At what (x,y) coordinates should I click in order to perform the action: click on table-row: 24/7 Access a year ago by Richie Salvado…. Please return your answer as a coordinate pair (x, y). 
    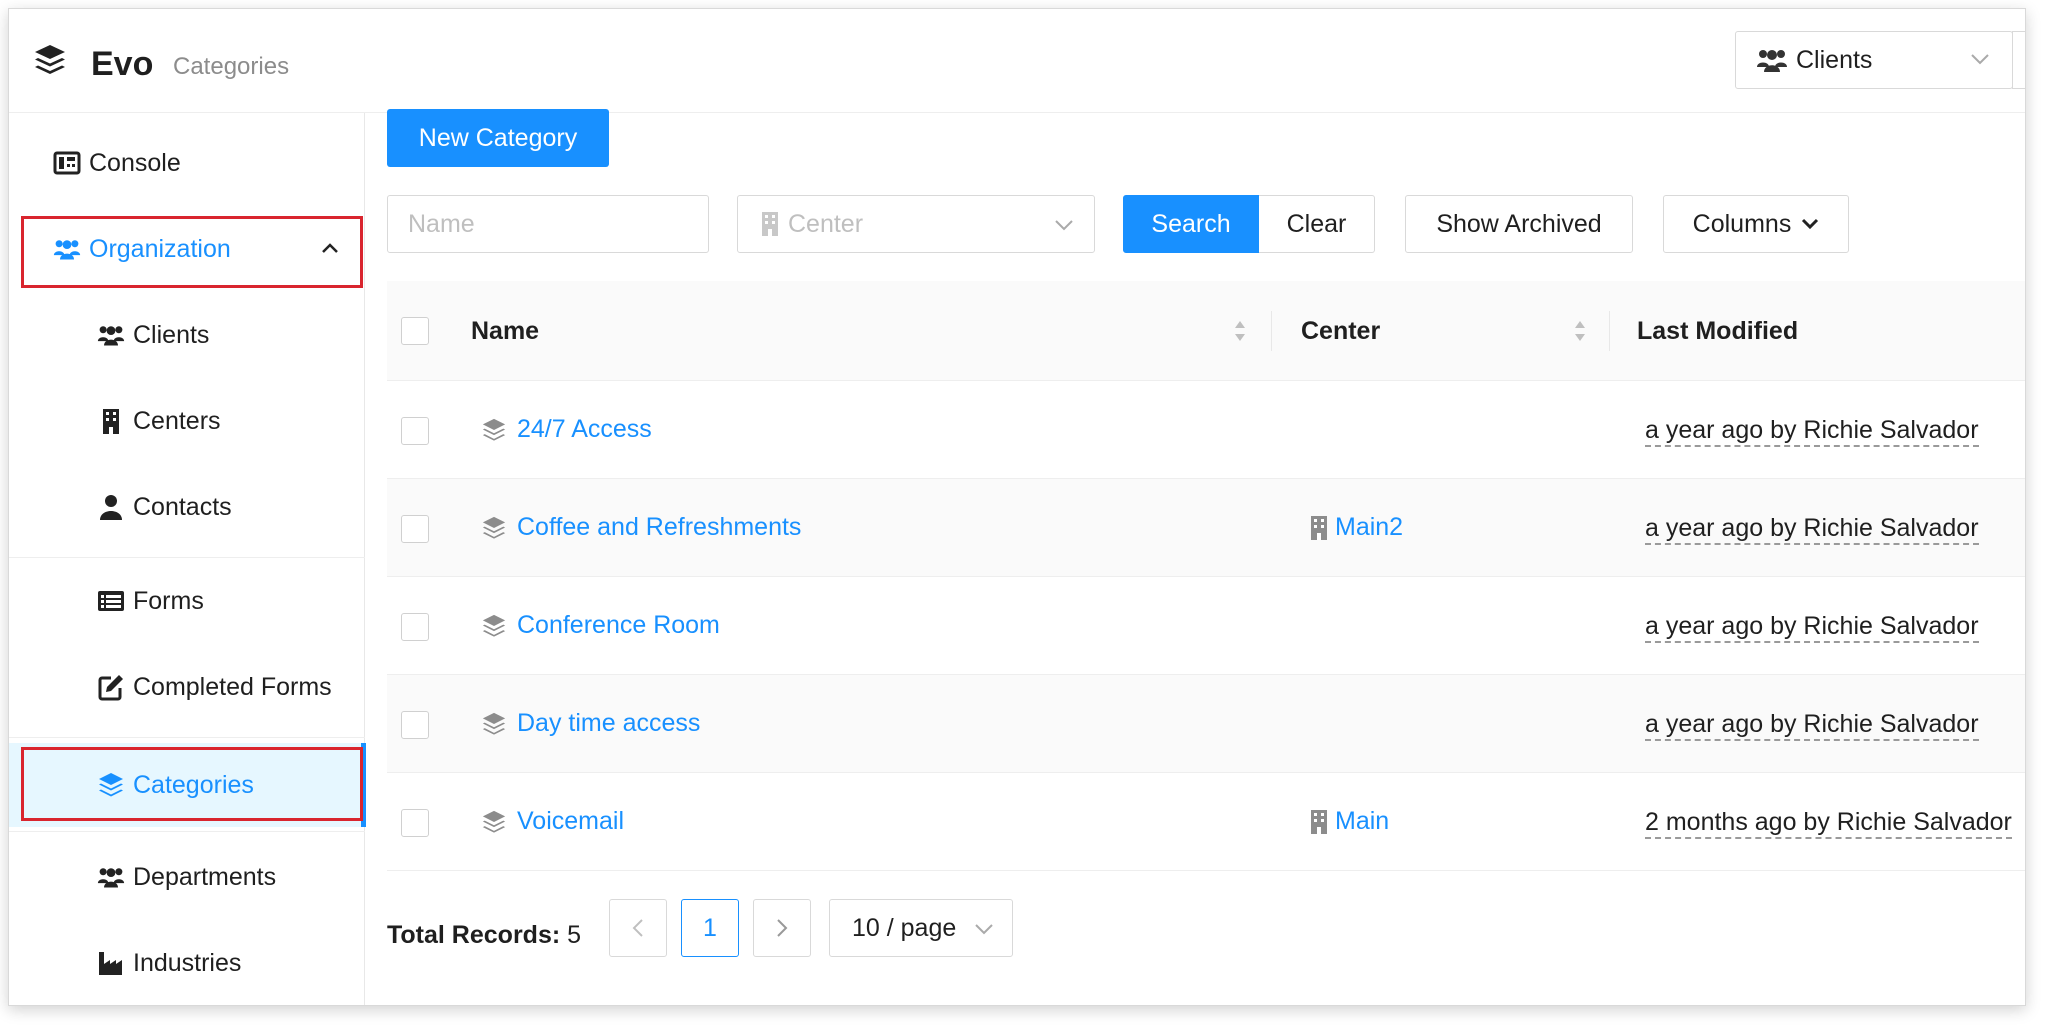
    Looking at the image, I should click on (1206, 430).